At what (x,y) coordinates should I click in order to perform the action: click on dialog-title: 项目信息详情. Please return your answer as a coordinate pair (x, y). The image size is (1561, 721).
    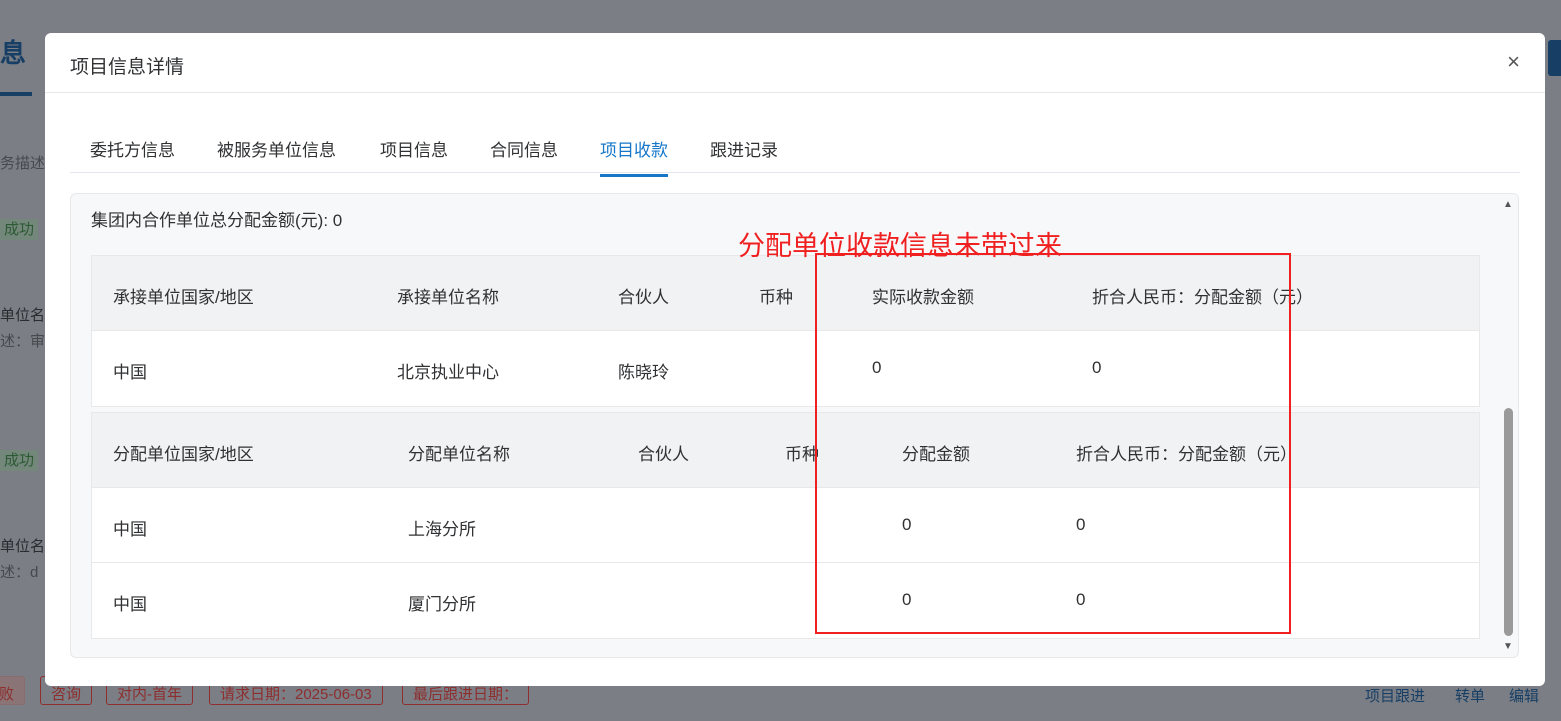
    Looking at the image, I should click on (127, 67).